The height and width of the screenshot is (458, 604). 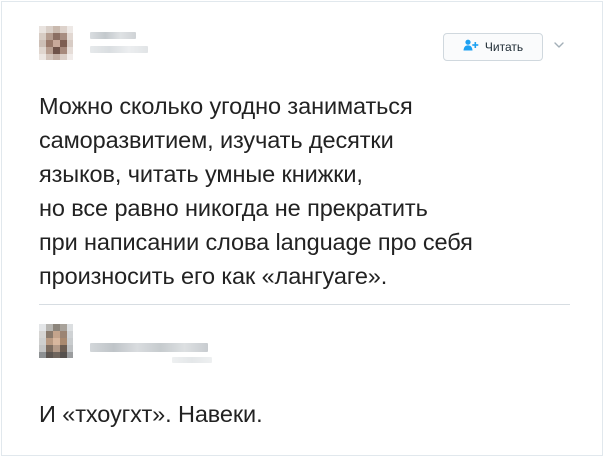 I want to click on reply-author-handle-blurred, so click(x=192, y=360).